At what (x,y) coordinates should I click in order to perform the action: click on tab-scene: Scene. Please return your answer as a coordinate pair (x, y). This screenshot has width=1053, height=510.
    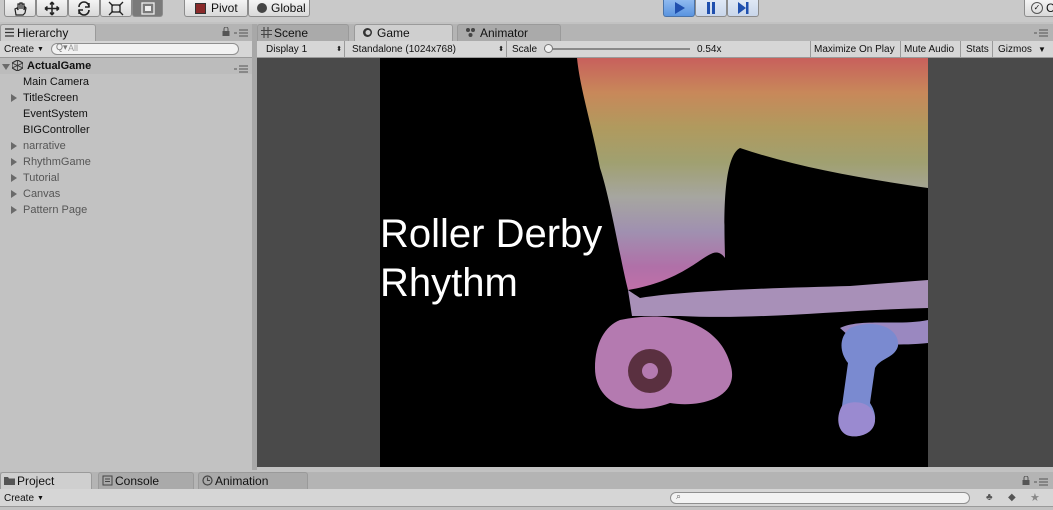
    Looking at the image, I should click on (303, 32).